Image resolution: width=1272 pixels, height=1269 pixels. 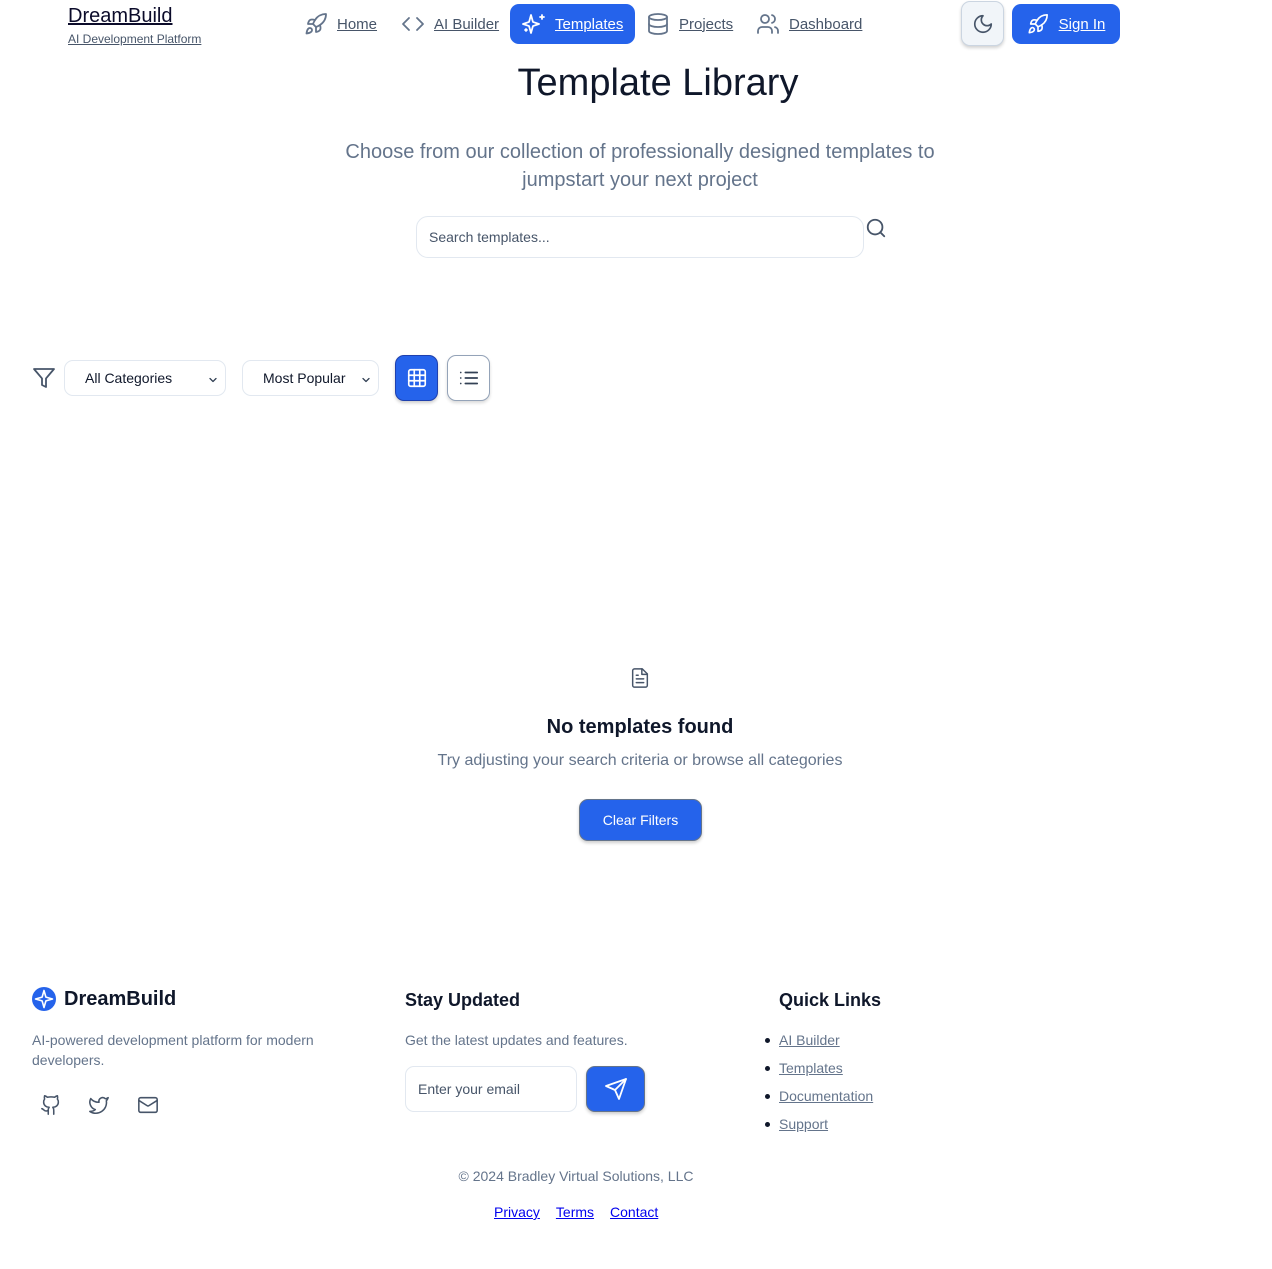 I want to click on nav-templates-label: Templates, so click(x=589, y=24).